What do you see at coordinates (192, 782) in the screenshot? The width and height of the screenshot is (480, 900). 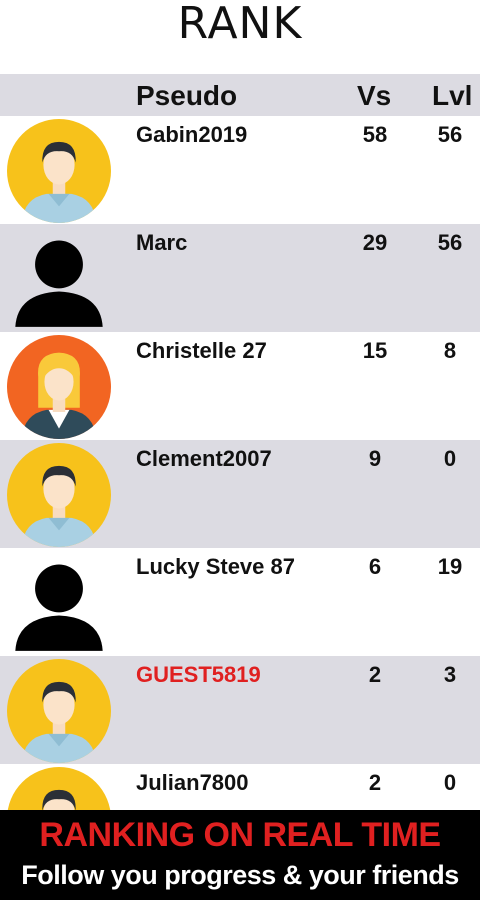 I see `player-name: Julian7800` at bounding box center [192, 782].